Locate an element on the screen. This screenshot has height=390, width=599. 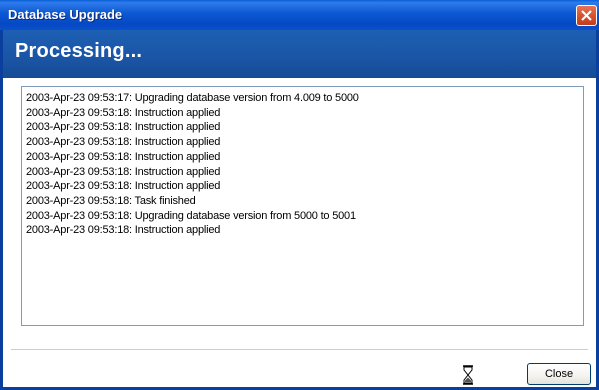
title-bar: Database Upgrade is located at coordinates (299, 15).